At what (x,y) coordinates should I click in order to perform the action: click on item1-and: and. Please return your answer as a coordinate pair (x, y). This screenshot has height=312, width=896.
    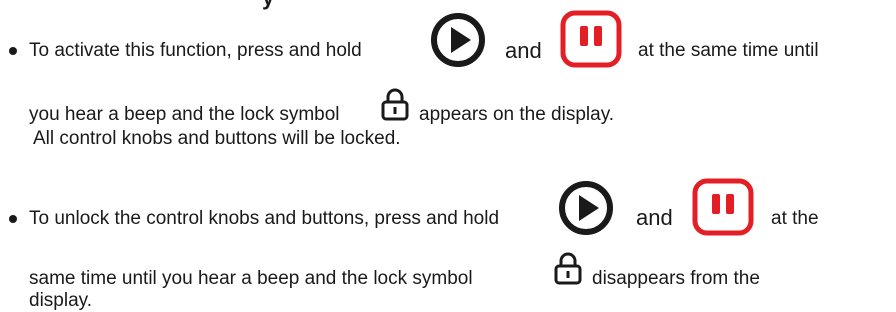
    Looking at the image, I should click on (523, 50).